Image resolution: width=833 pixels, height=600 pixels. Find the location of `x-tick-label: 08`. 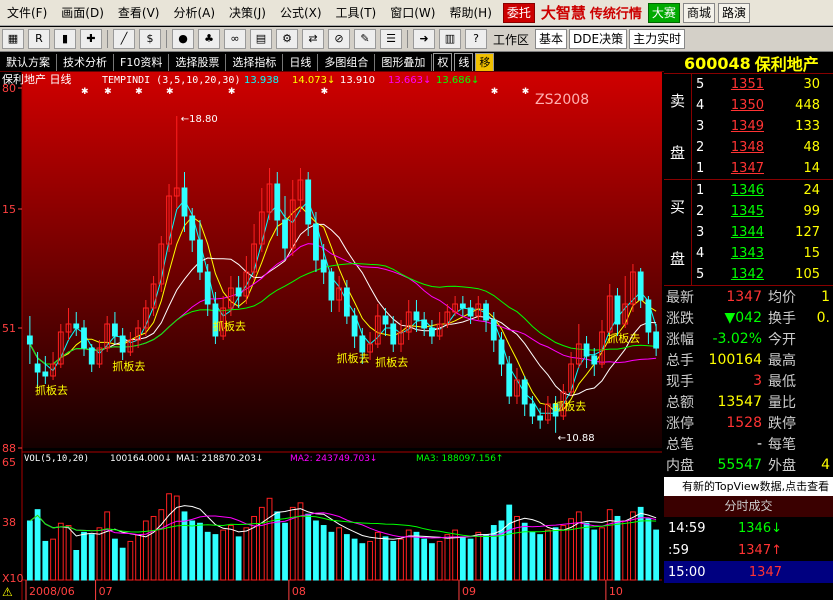

x-tick-label: 08 is located at coordinates (299, 591).